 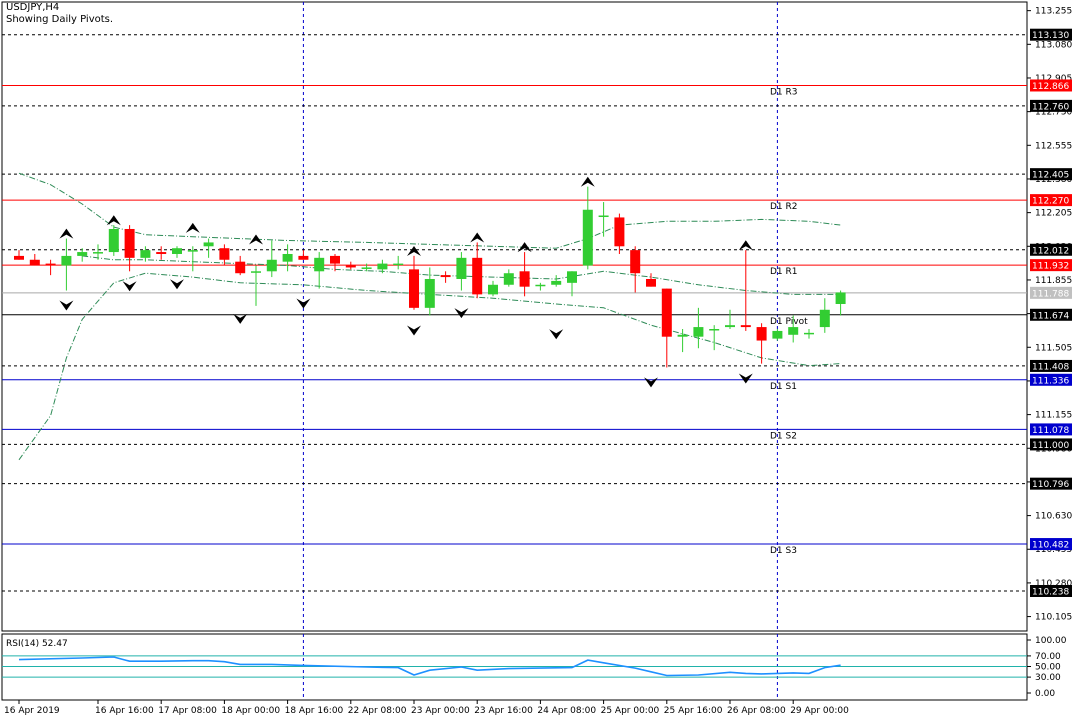 I want to click on price-tag-pivot: 112.270, so click(x=1050, y=202).